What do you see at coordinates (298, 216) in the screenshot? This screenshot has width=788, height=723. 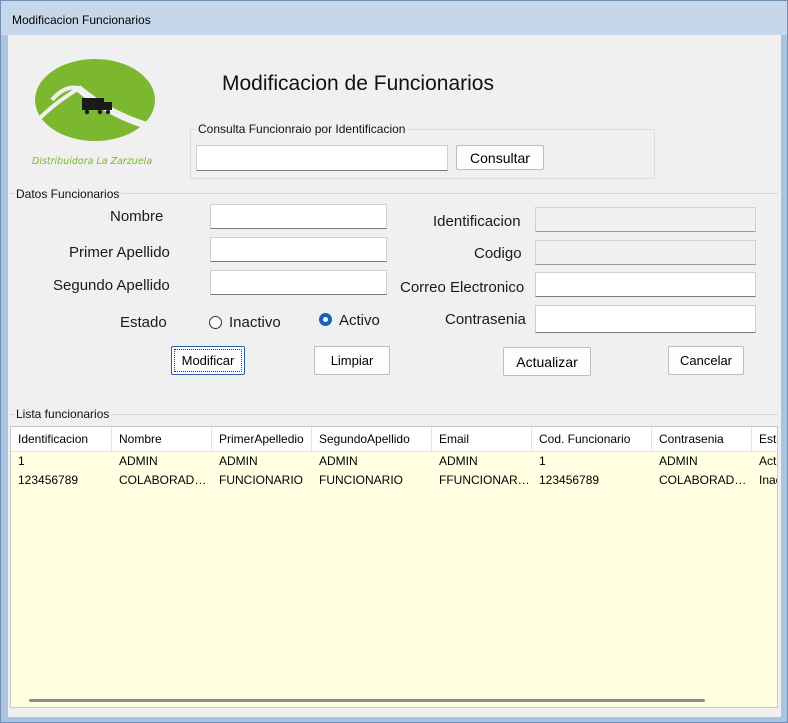 I see `nombre-input` at bounding box center [298, 216].